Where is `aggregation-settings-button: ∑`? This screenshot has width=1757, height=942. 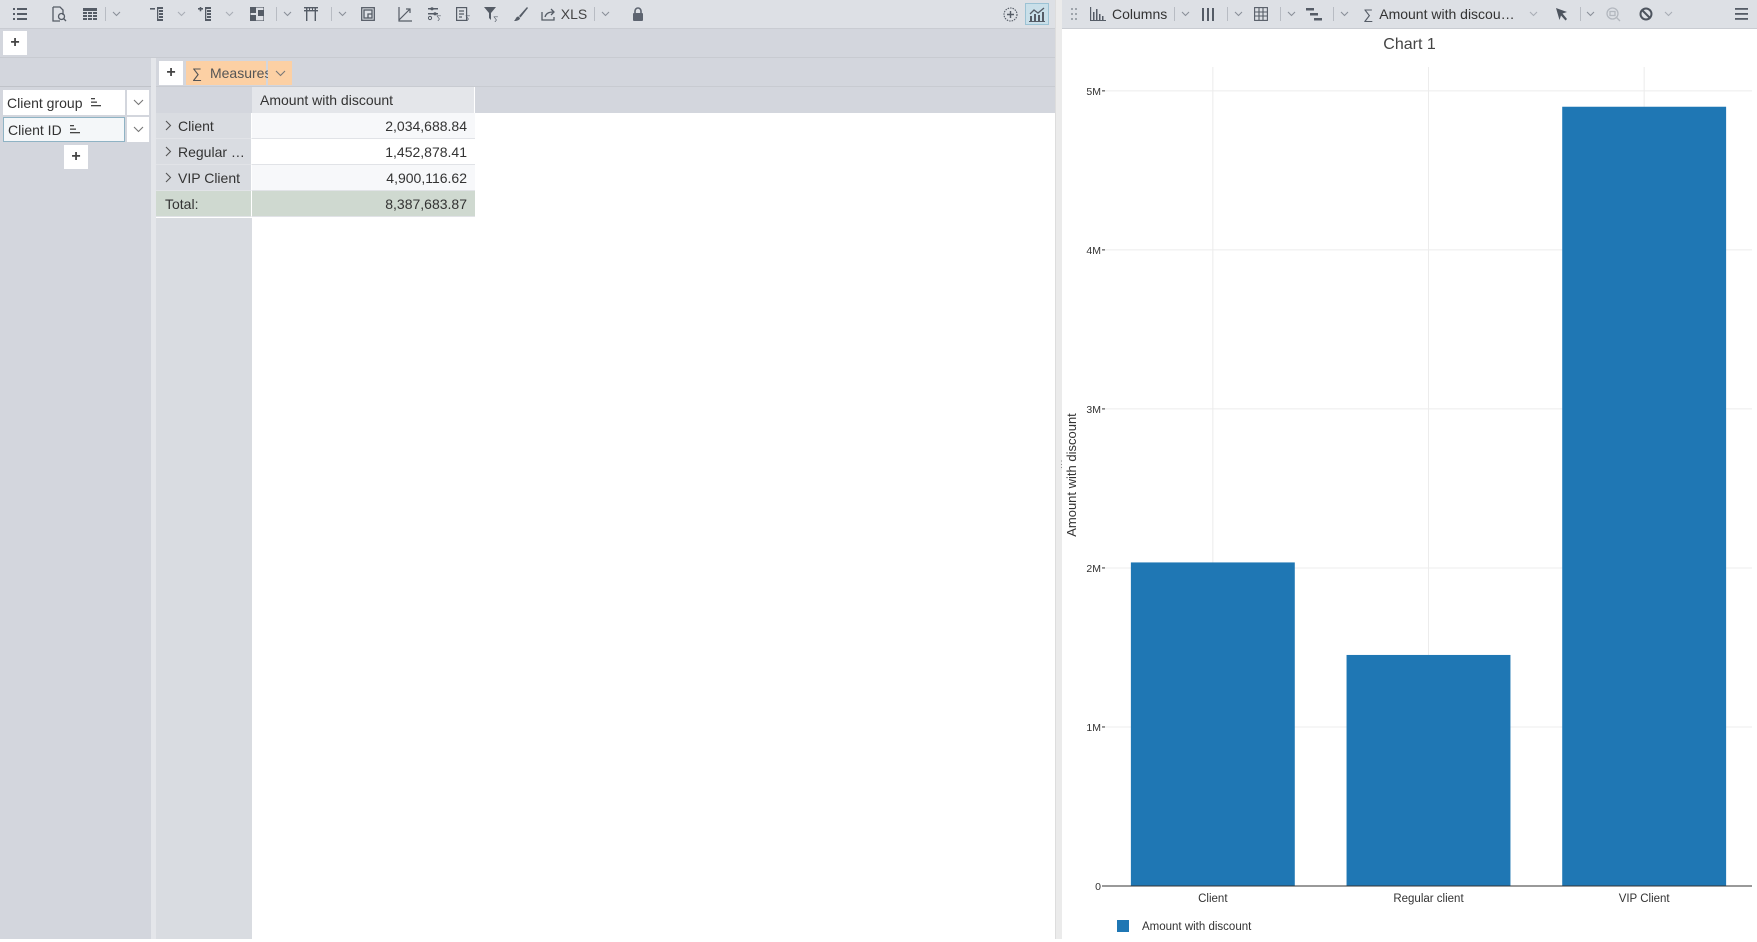
aggregation-settings-button: ∑ is located at coordinates (436, 14).